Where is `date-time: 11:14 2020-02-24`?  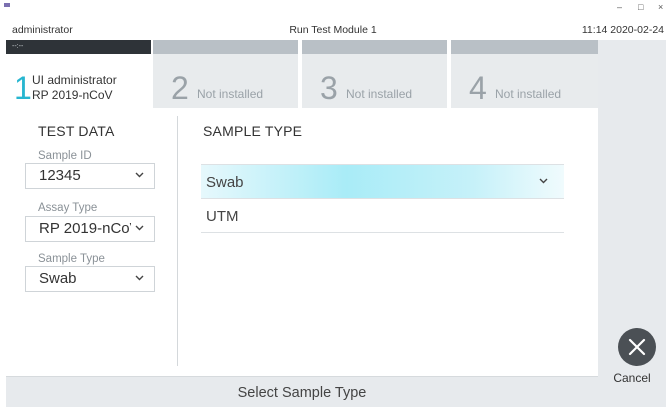
date-time: 11:14 2020-02-24 is located at coordinates (622, 30).